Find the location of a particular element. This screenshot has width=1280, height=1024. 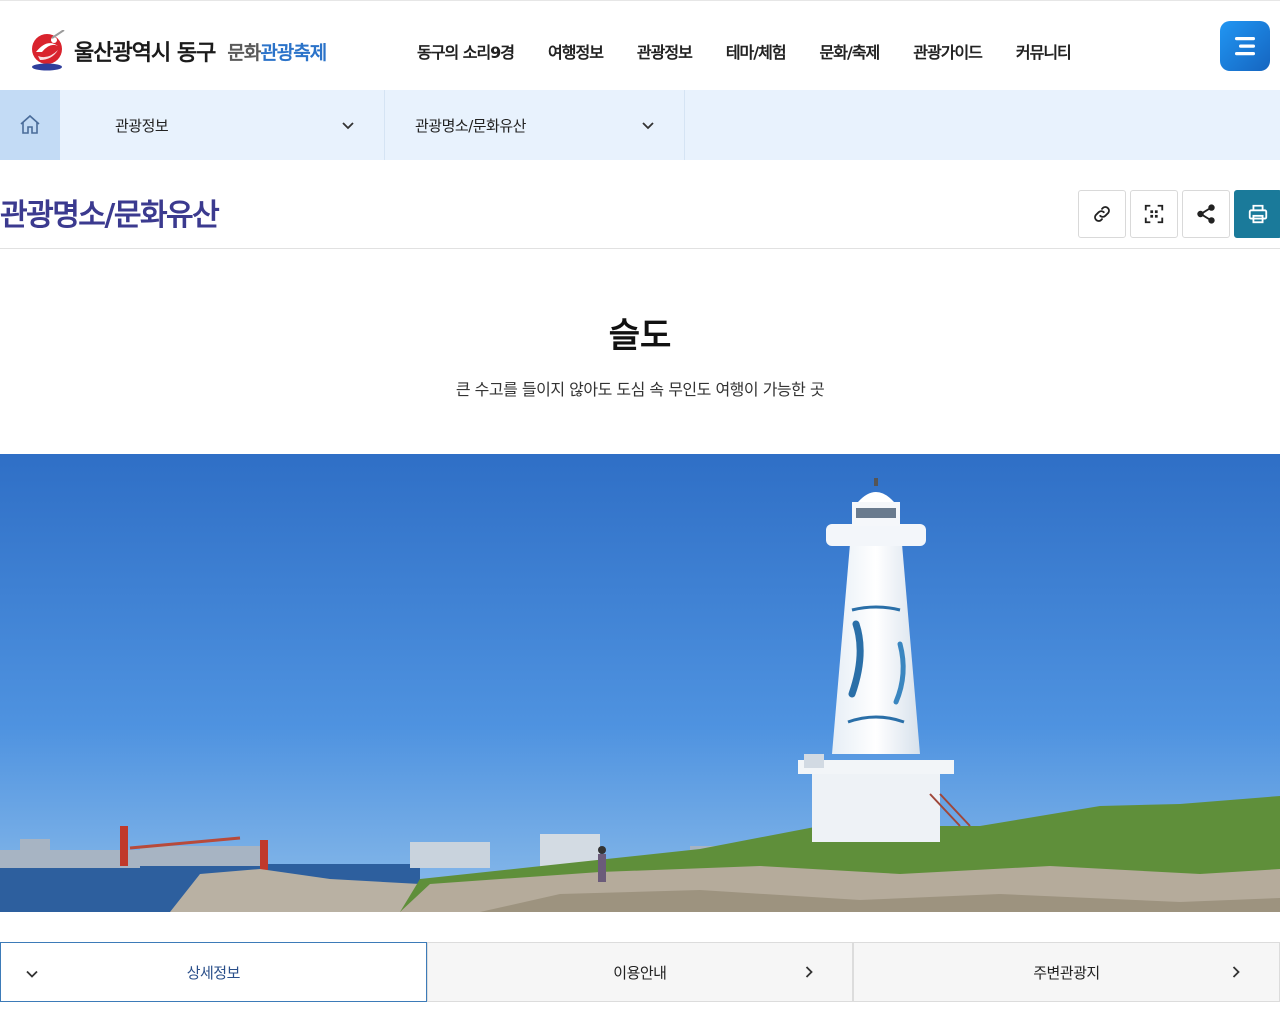

tab-nearby-attractions: 주변관광지 is located at coordinates (1066, 972).